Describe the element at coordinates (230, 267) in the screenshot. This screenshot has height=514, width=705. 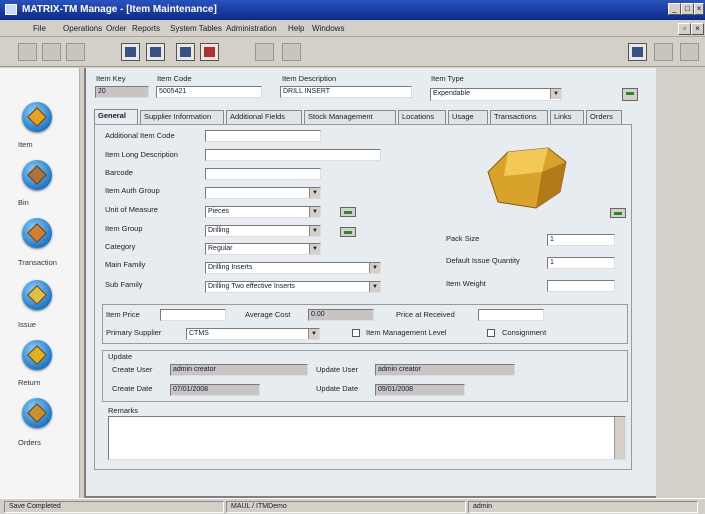
I see `main-family-value: Drilling Inserts` at that location.